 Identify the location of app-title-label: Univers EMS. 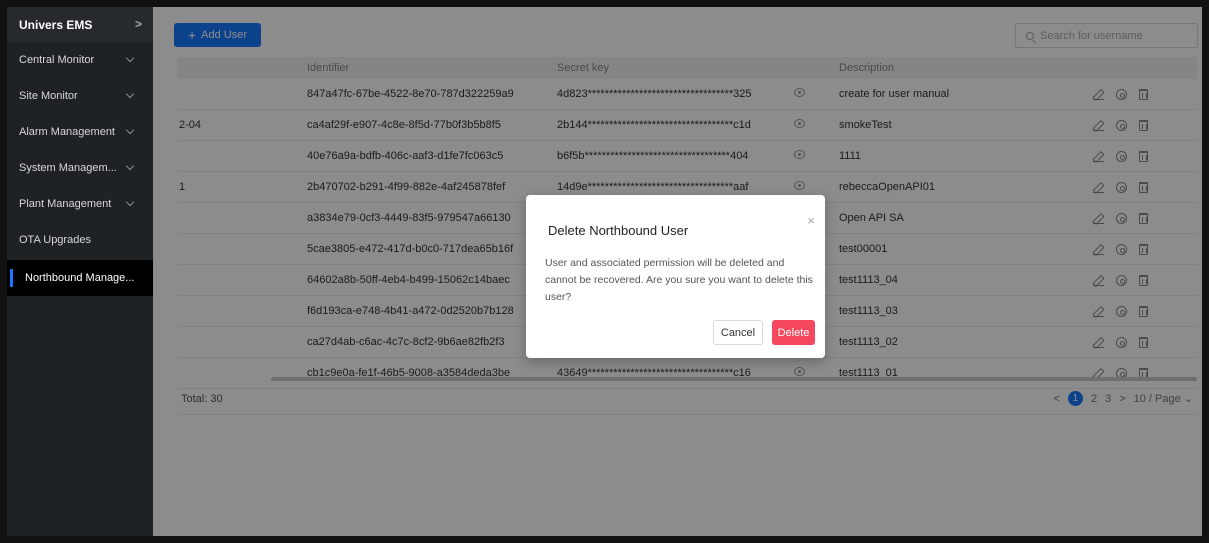
(56, 24).